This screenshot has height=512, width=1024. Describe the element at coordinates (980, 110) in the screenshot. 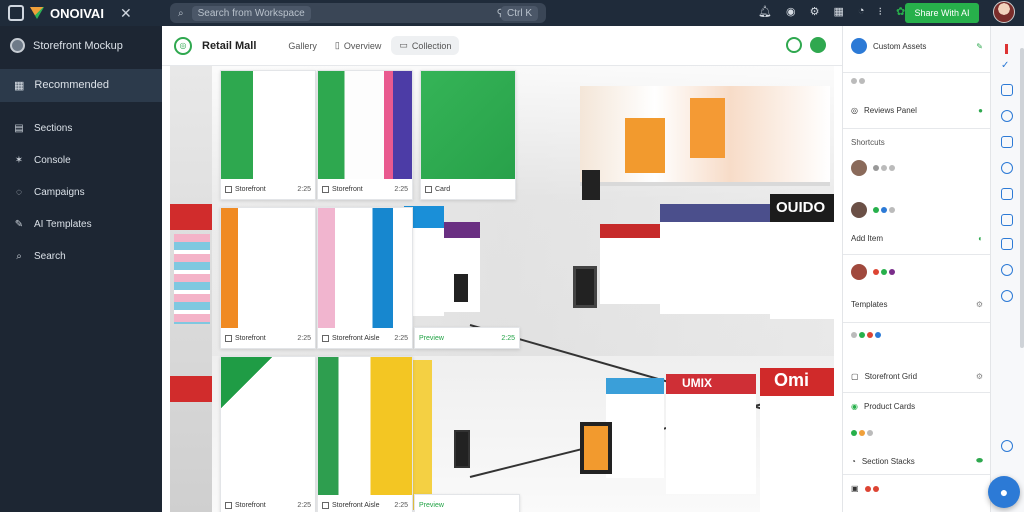

I see `check-icon: ●` at that location.